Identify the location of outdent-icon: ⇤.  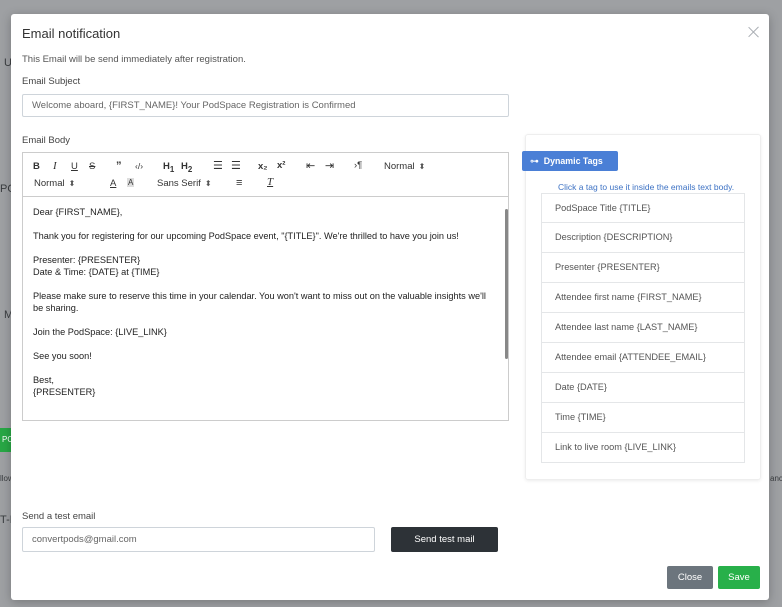
(310, 165).